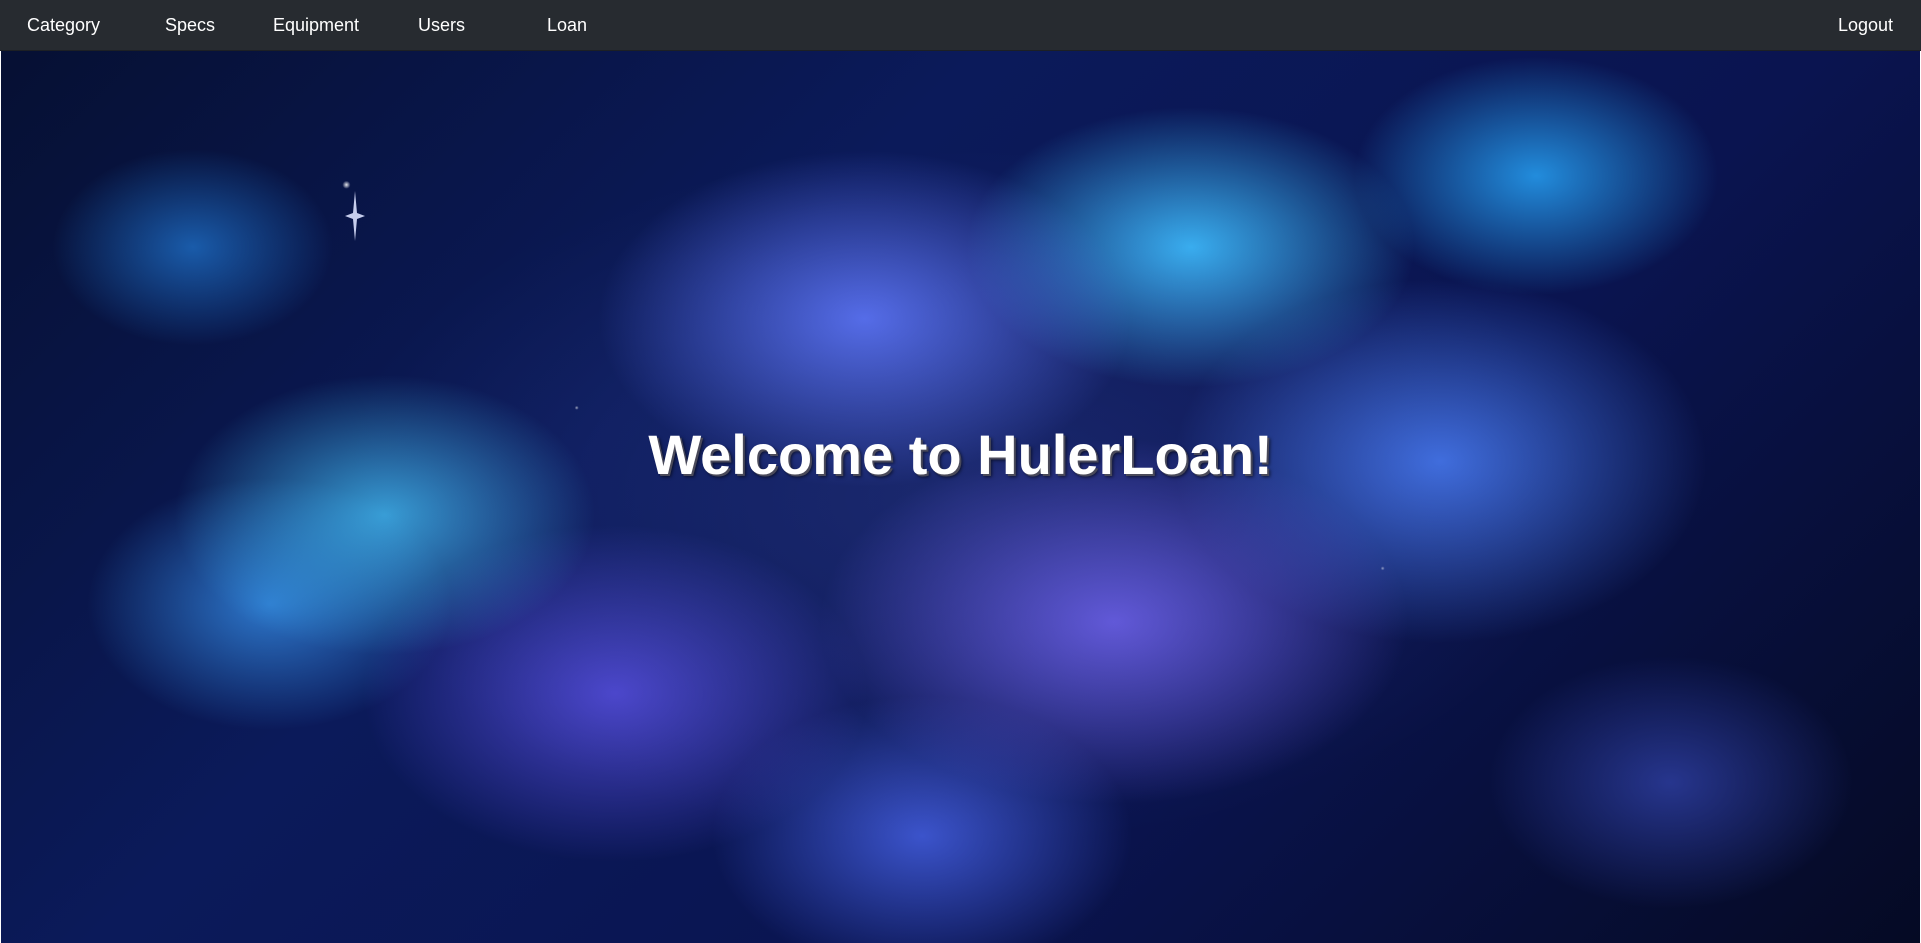 The height and width of the screenshot is (943, 1921). What do you see at coordinates (1865, 25) in the screenshot?
I see `logout-link: Logout` at bounding box center [1865, 25].